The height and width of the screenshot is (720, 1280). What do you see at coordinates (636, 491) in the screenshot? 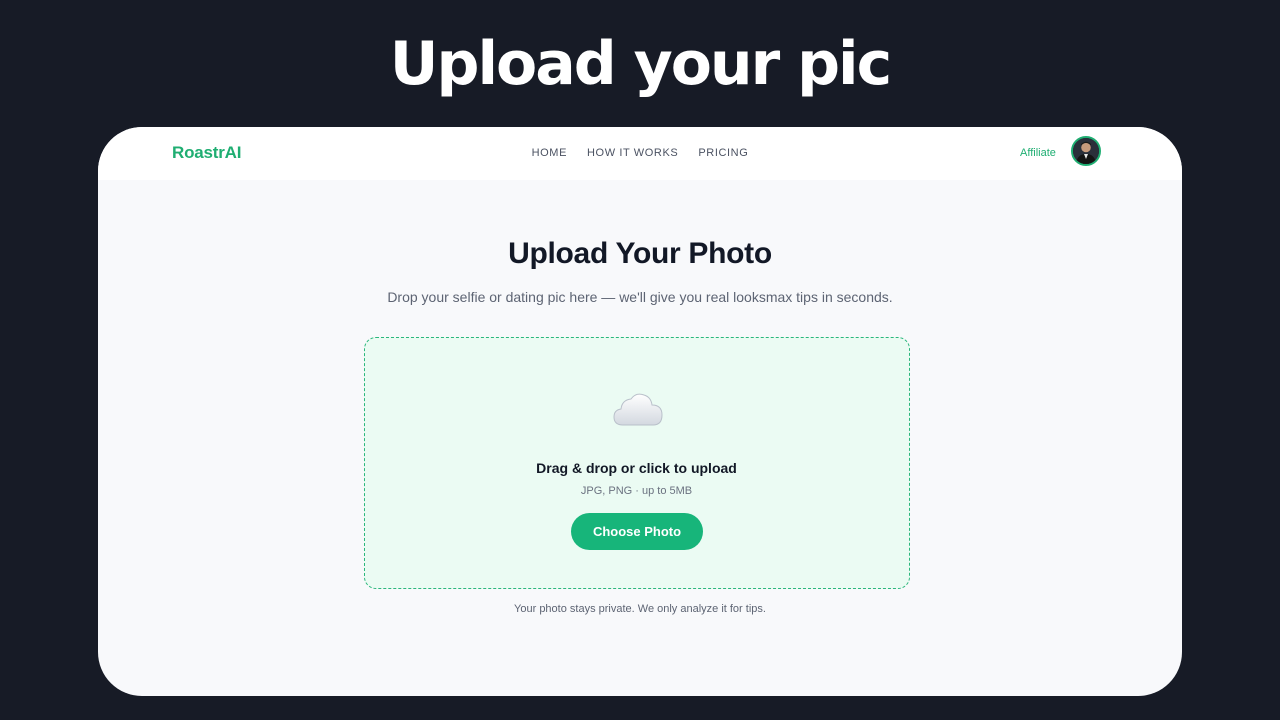
I see `dropzone-hint: JPG, PNG · up to 5MB` at bounding box center [636, 491].